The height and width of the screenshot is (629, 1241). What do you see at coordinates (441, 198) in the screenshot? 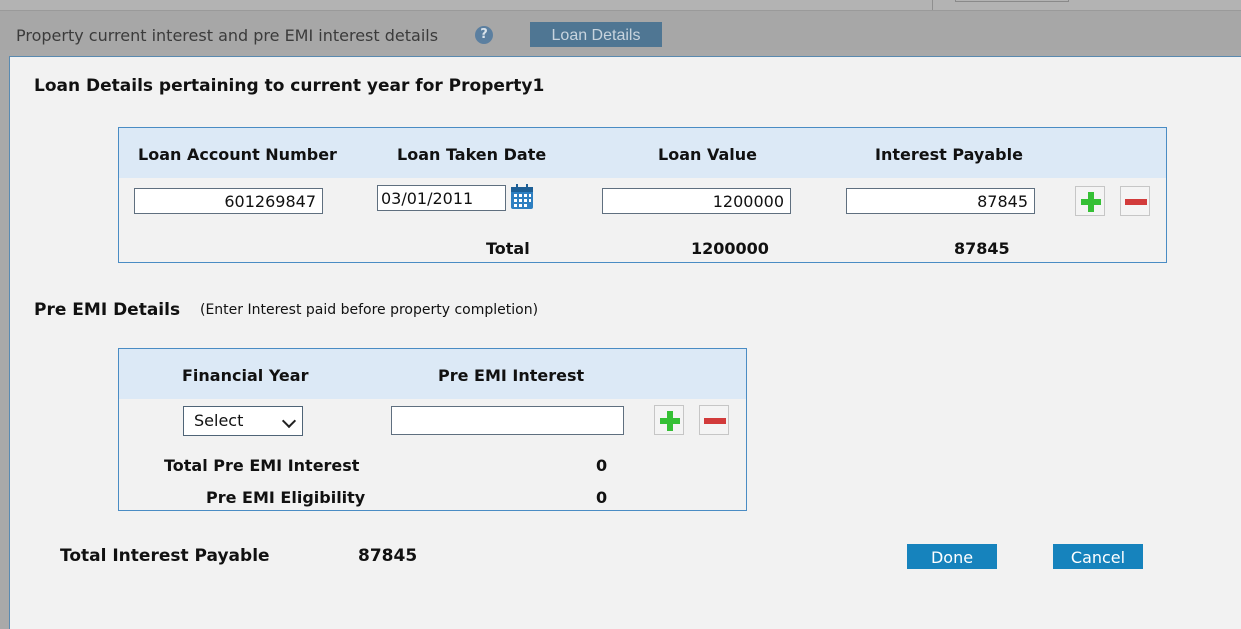
I see `loan-taken-date-input` at bounding box center [441, 198].